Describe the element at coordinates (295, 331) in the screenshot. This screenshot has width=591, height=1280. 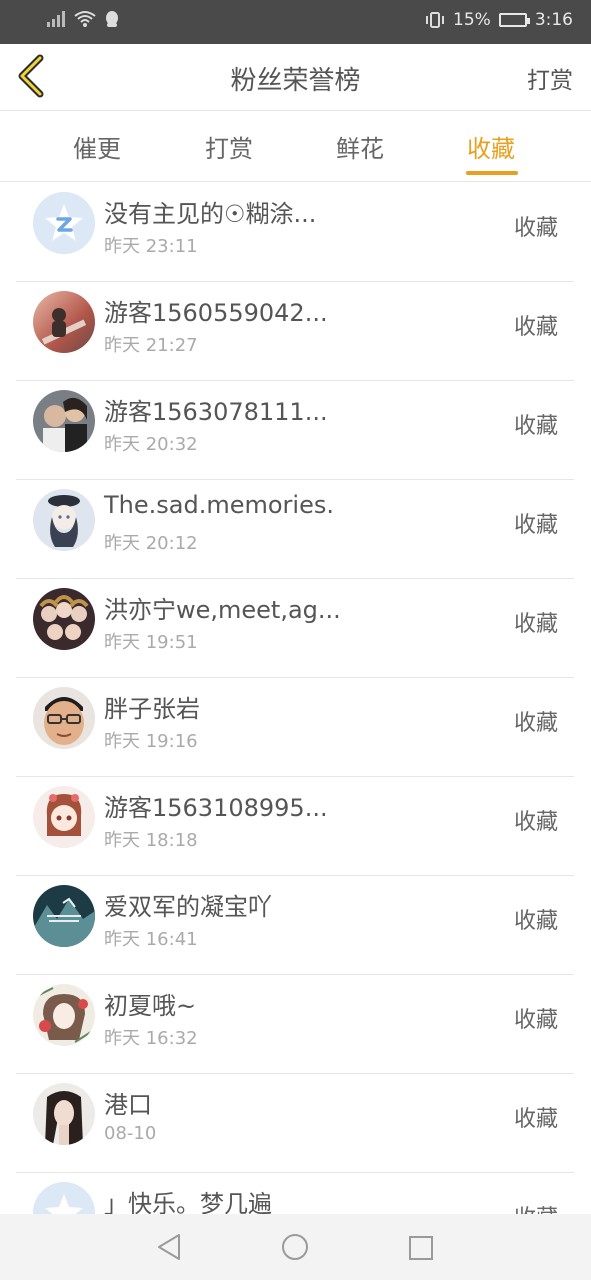
I see `list-item: 游客1560559042... 昨天 21:27 收藏` at that location.